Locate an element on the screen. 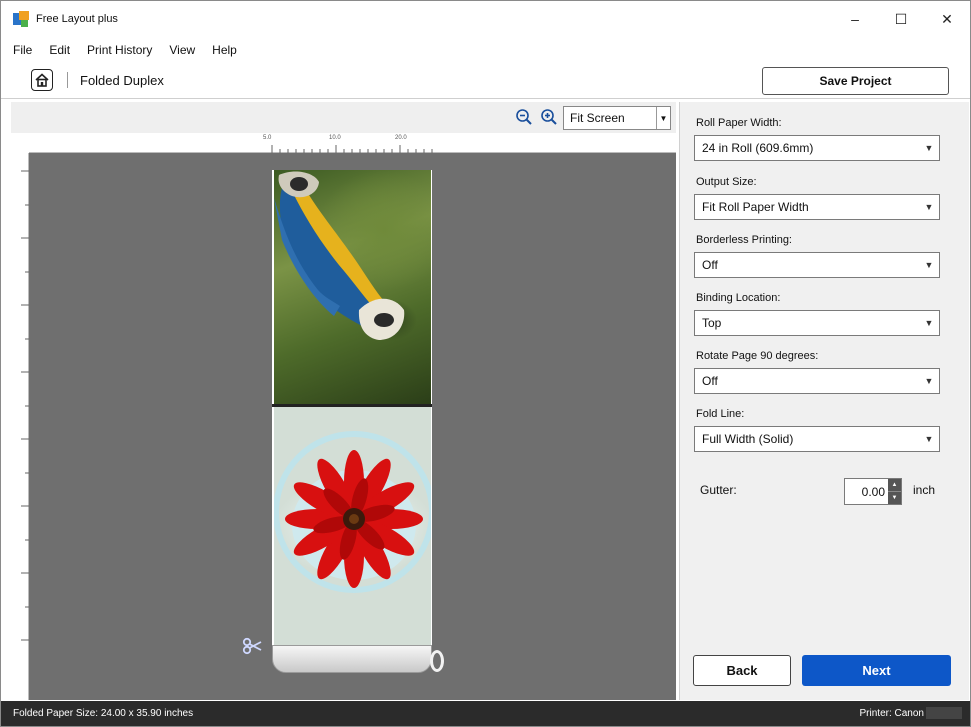 This screenshot has width=971, height=727. app-logo-icon is located at coordinates (21, 19).